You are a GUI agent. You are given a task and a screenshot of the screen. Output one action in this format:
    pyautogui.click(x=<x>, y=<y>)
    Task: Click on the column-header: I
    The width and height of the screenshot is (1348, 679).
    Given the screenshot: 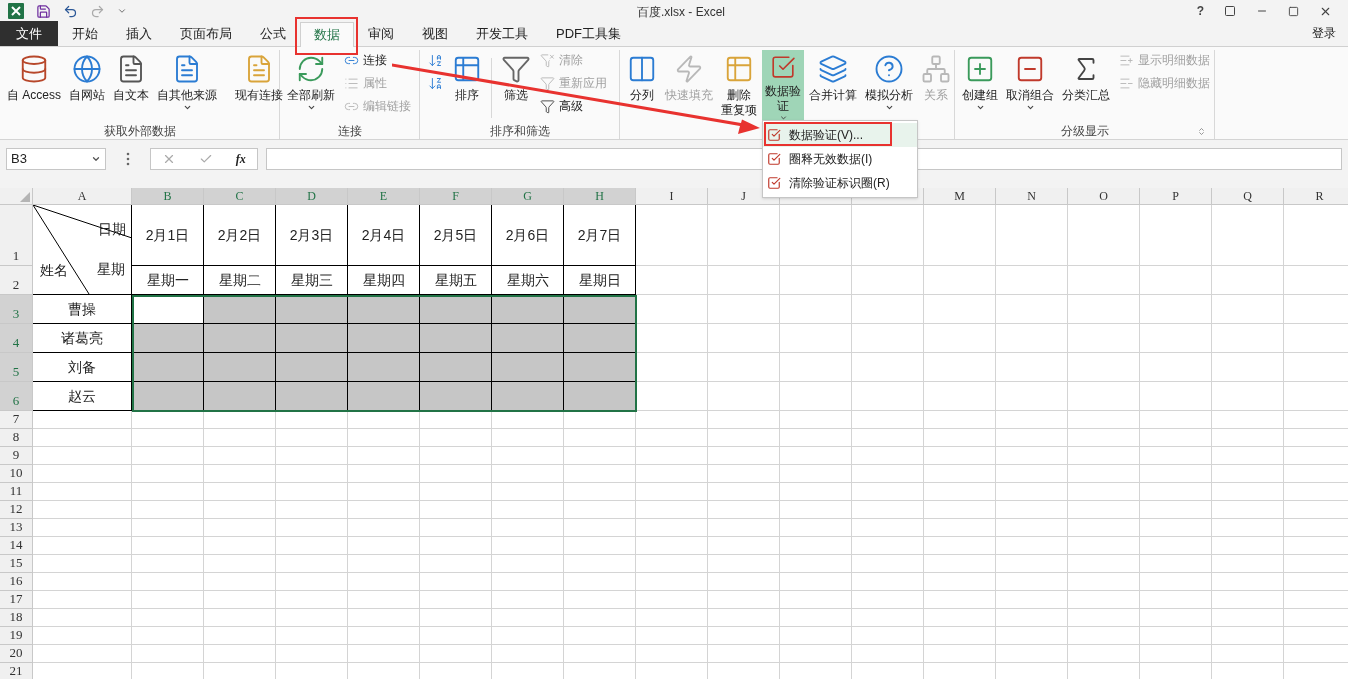 What is the action you would take?
    pyautogui.click(x=672, y=196)
    